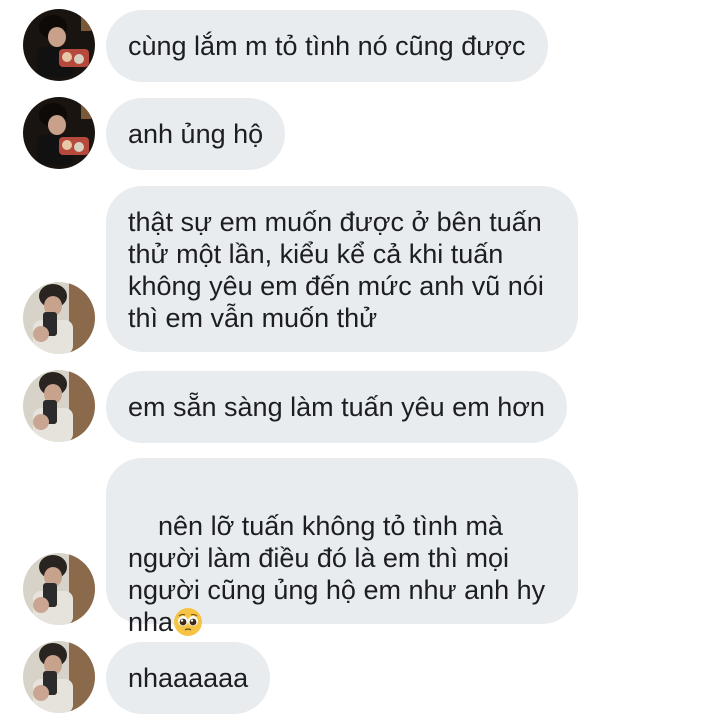 Image resolution: width=718 pixels, height=717 pixels. Describe the element at coordinates (188, 678) in the screenshot. I see `message-bubble: nhaaaaaa` at that location.